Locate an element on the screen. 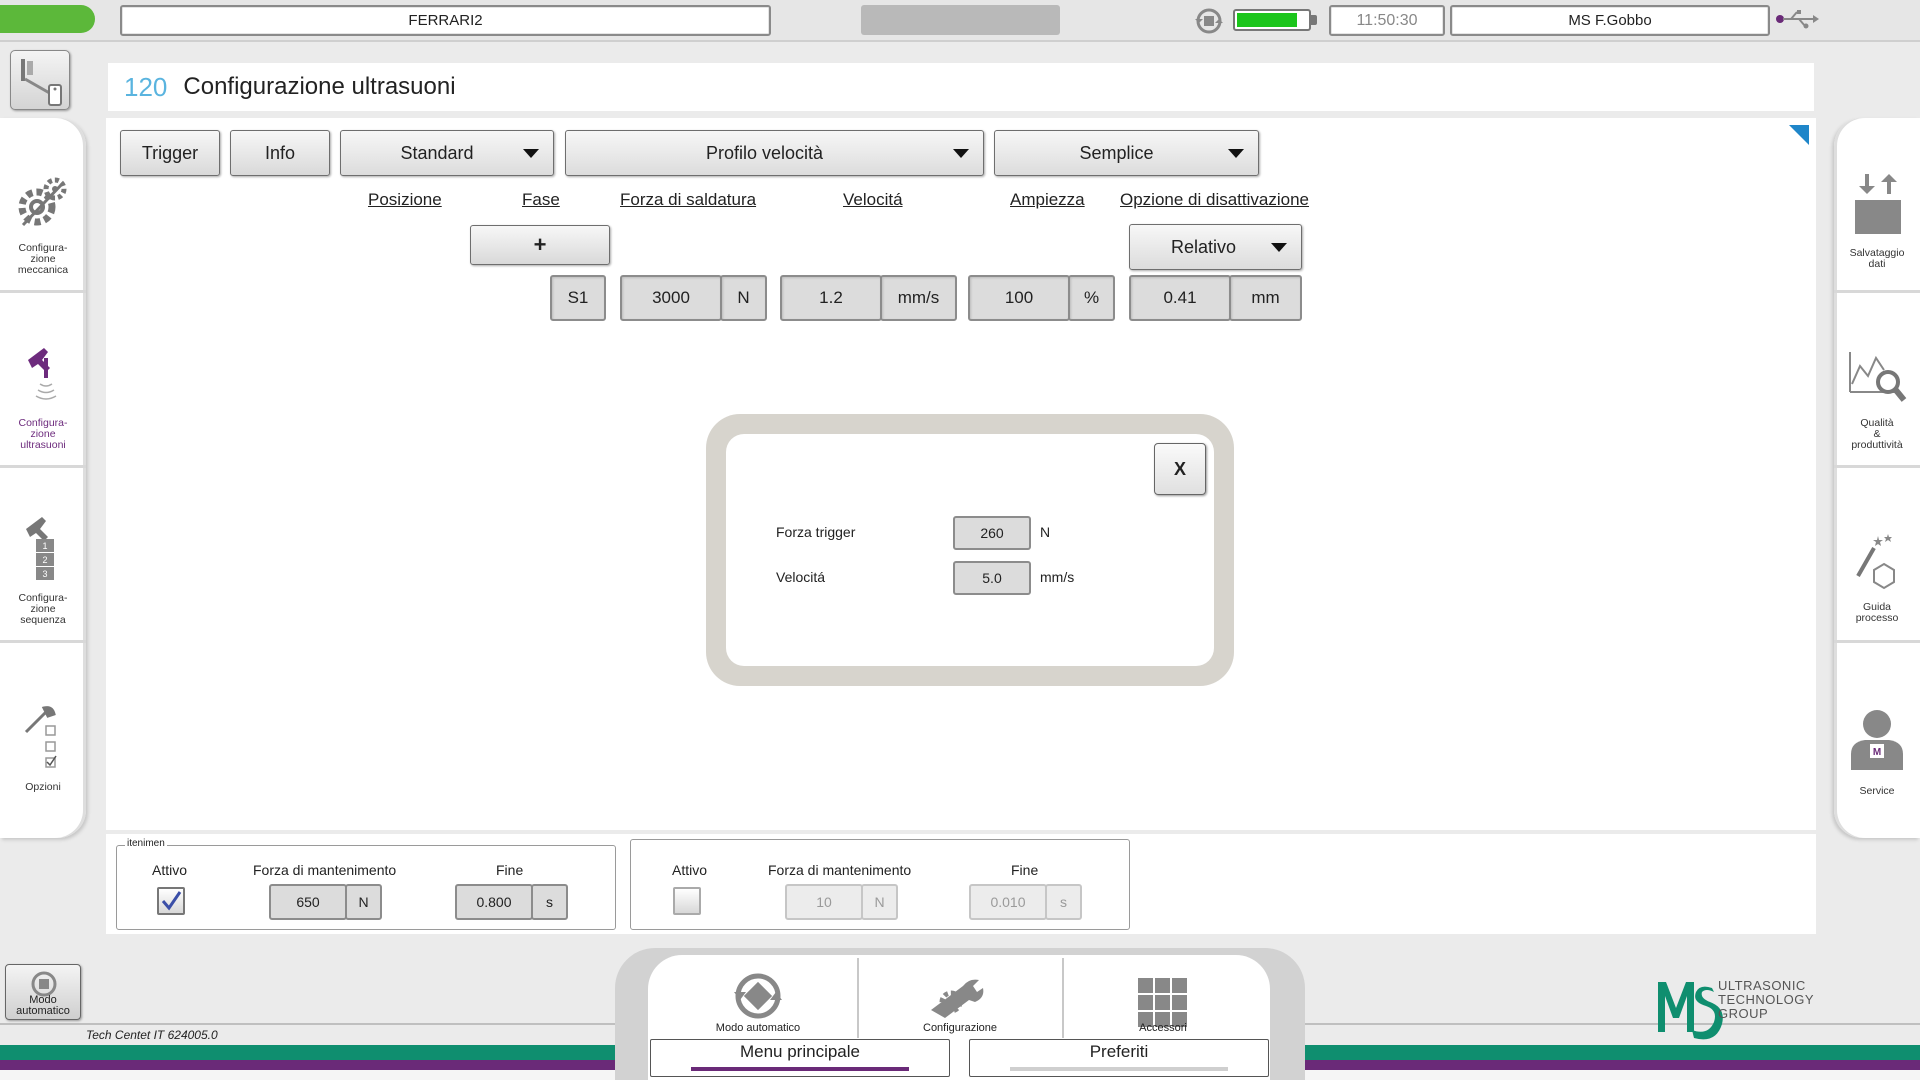 The width and height of the screenshot is (1920, 1080). nav-configuration: Configurazione is located at coordinates (960, 998).